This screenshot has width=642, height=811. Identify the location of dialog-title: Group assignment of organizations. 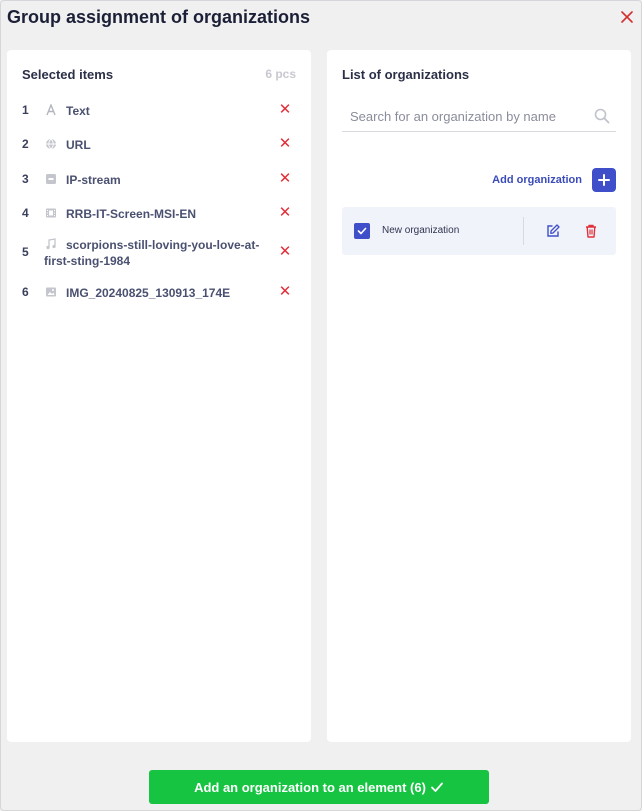
(159, 17).